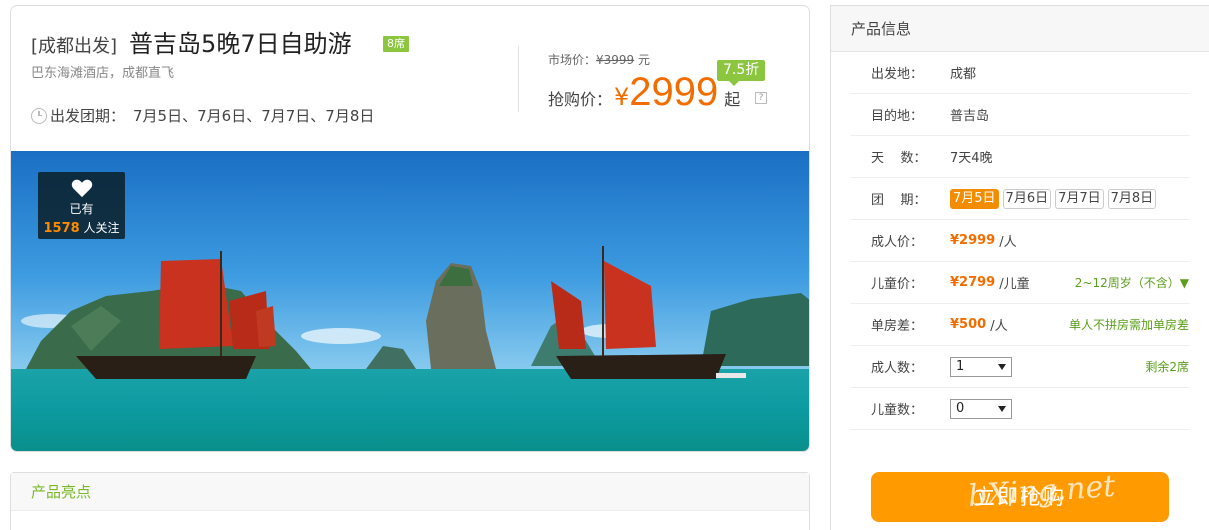 This screenshot has height=530, width=1209. I want to click on adult-count-select: 1, so click(981, 366).